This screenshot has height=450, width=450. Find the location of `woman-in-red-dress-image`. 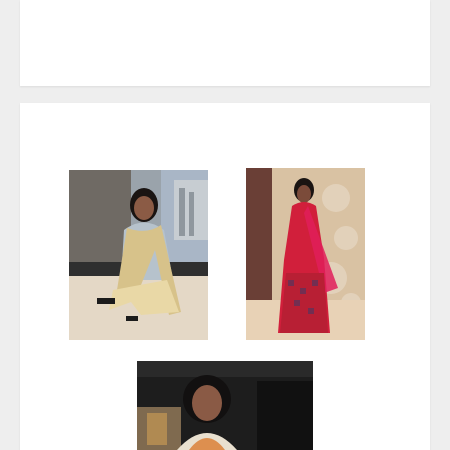

woman-in-red-dress-image is located at coordinates (305, 254).